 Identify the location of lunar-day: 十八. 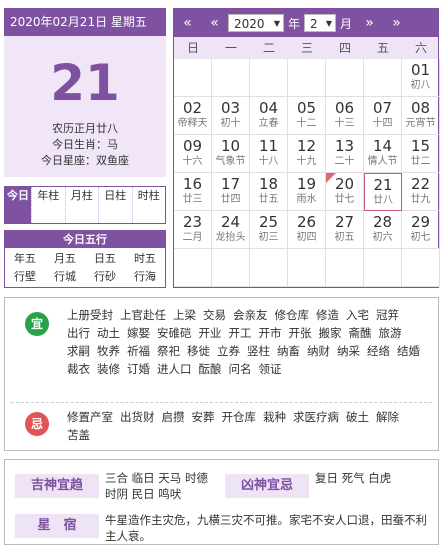
(268, 161).